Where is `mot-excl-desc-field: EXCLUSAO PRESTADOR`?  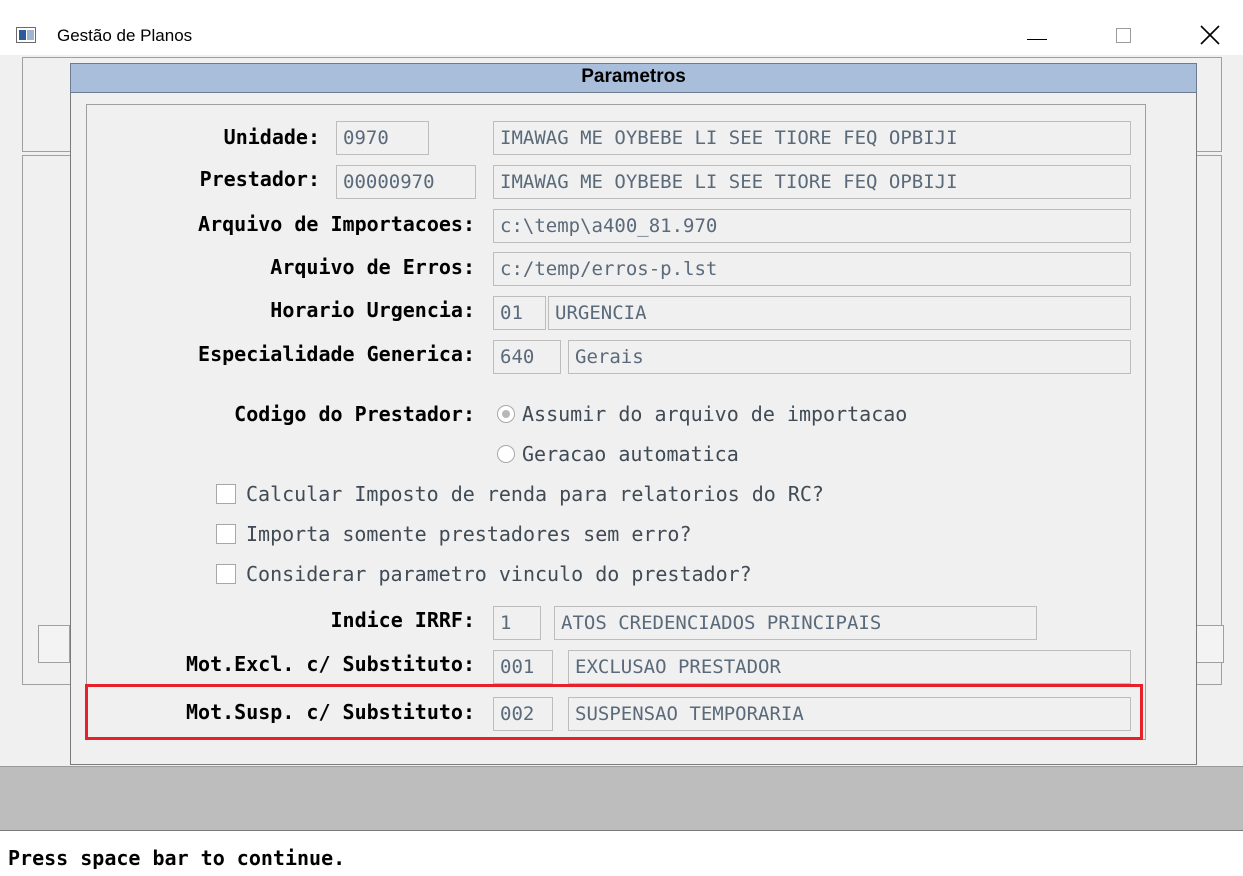
mot-excl-desc-field: EXCLUSAO PRESTADOR is located at coordinates (849, 667).